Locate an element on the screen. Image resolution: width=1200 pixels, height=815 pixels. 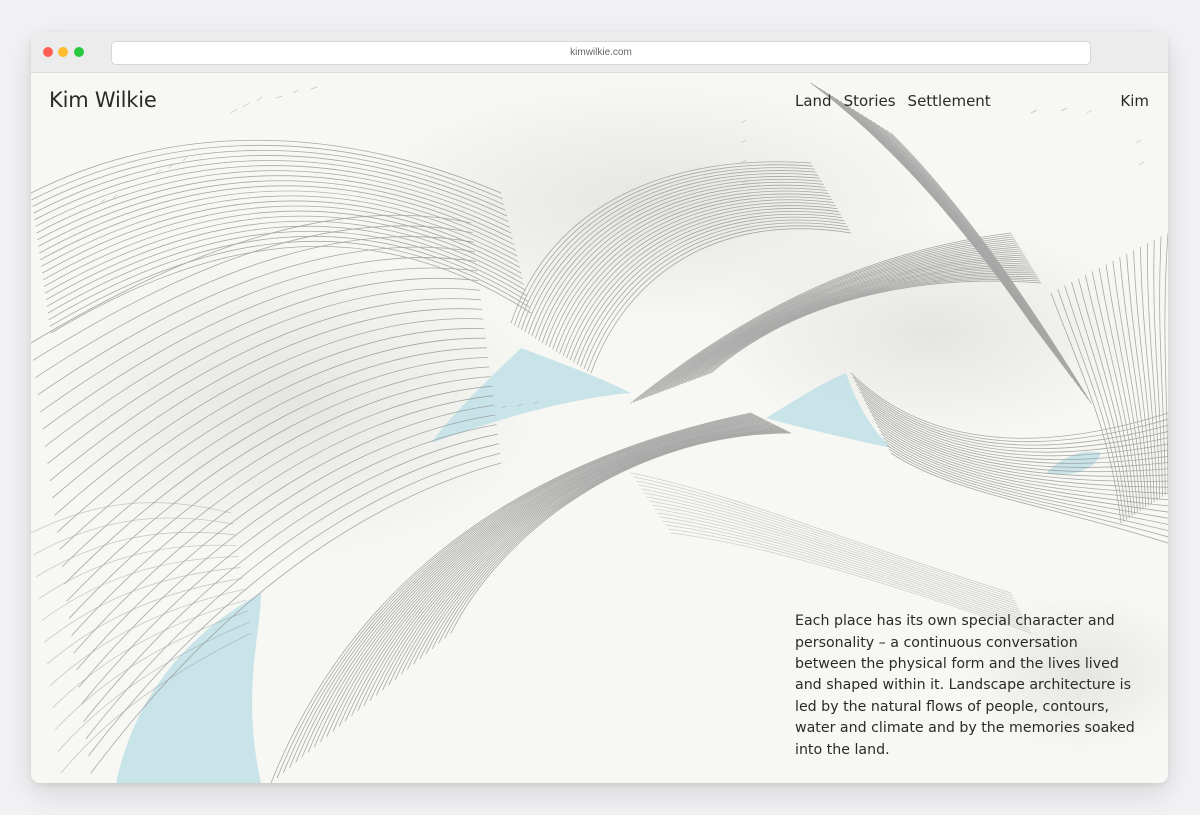
minimize-window-icon is located at coordinates (63, 52).